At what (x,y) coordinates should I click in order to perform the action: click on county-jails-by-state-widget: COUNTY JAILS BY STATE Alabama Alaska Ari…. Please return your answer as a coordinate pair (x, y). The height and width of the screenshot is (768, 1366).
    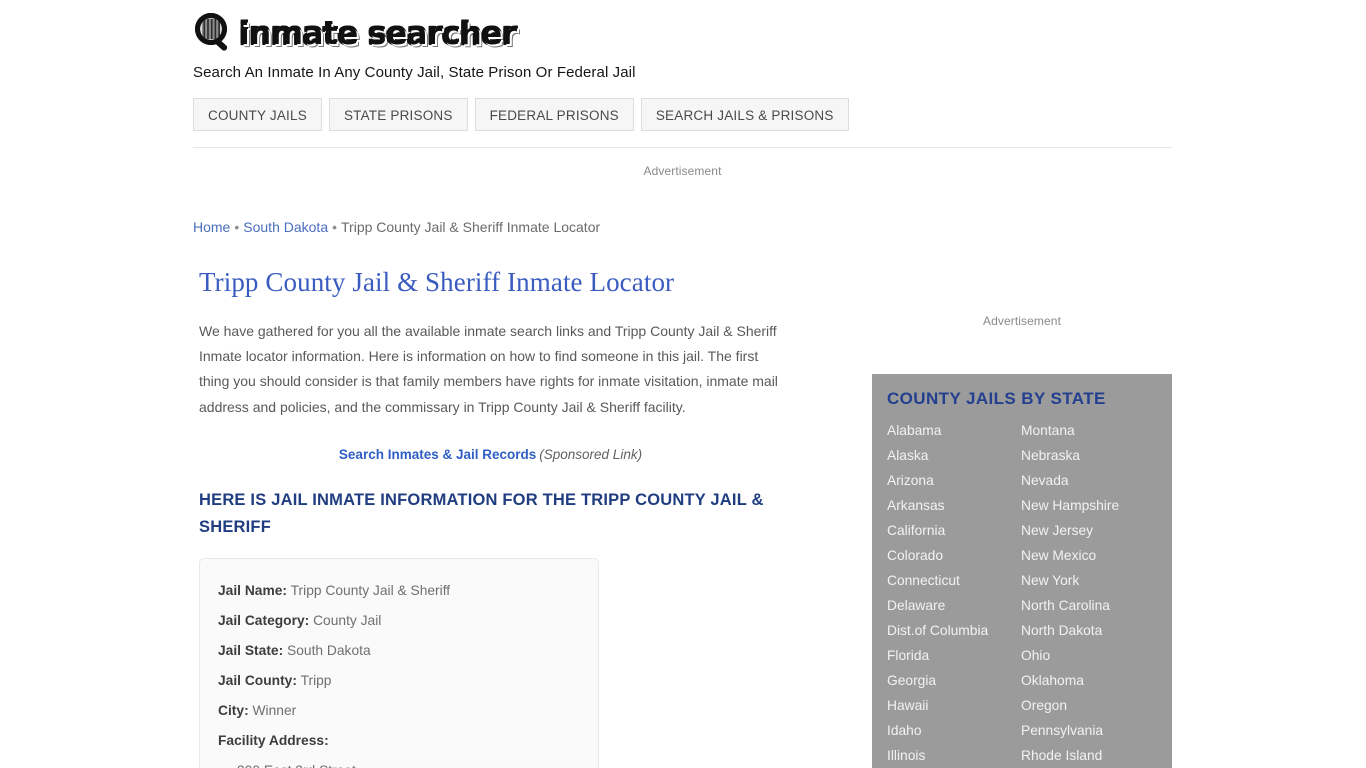
    Looking at the image, I should click on (1022, 571).